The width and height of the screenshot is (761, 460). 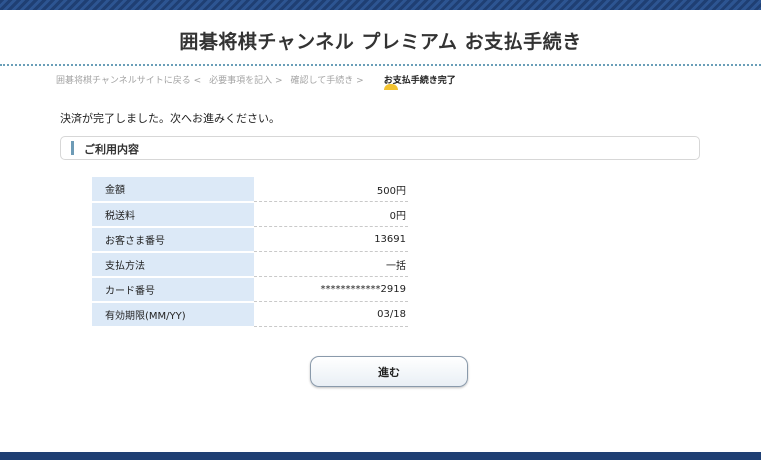 I want to click on page-title: 囲碁将棋チャンネル プレミアム お支払手続き, so click(x=380, y=42).